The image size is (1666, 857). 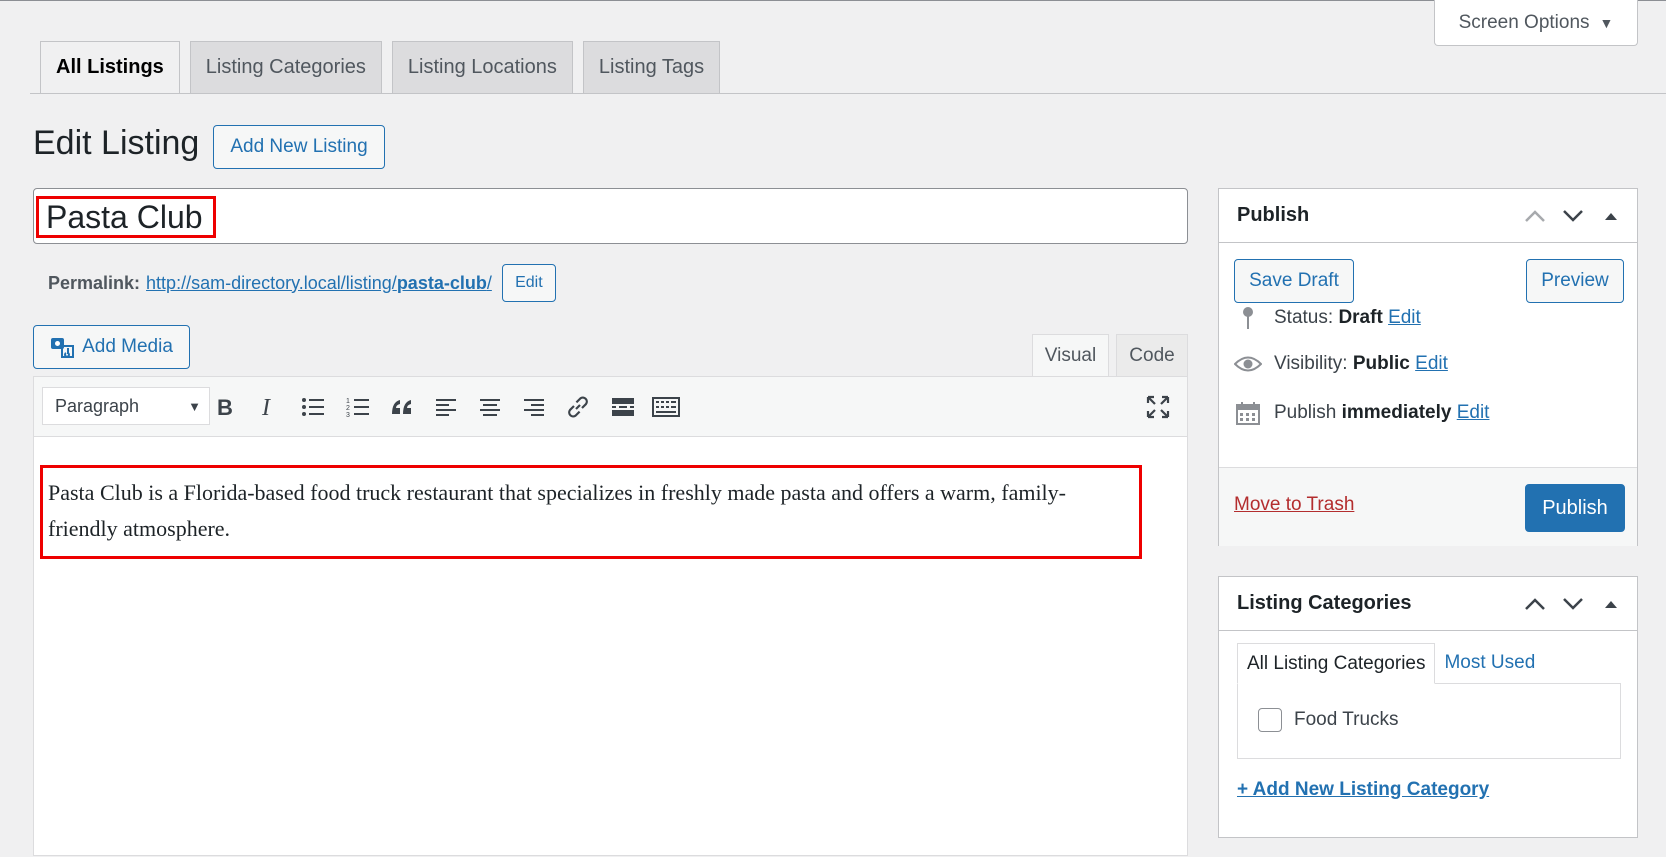 What do you see at coordinates (1270, 720) in the screenshot?
I see `food-trucks-checkbox` at bounding box center [1270, 720].